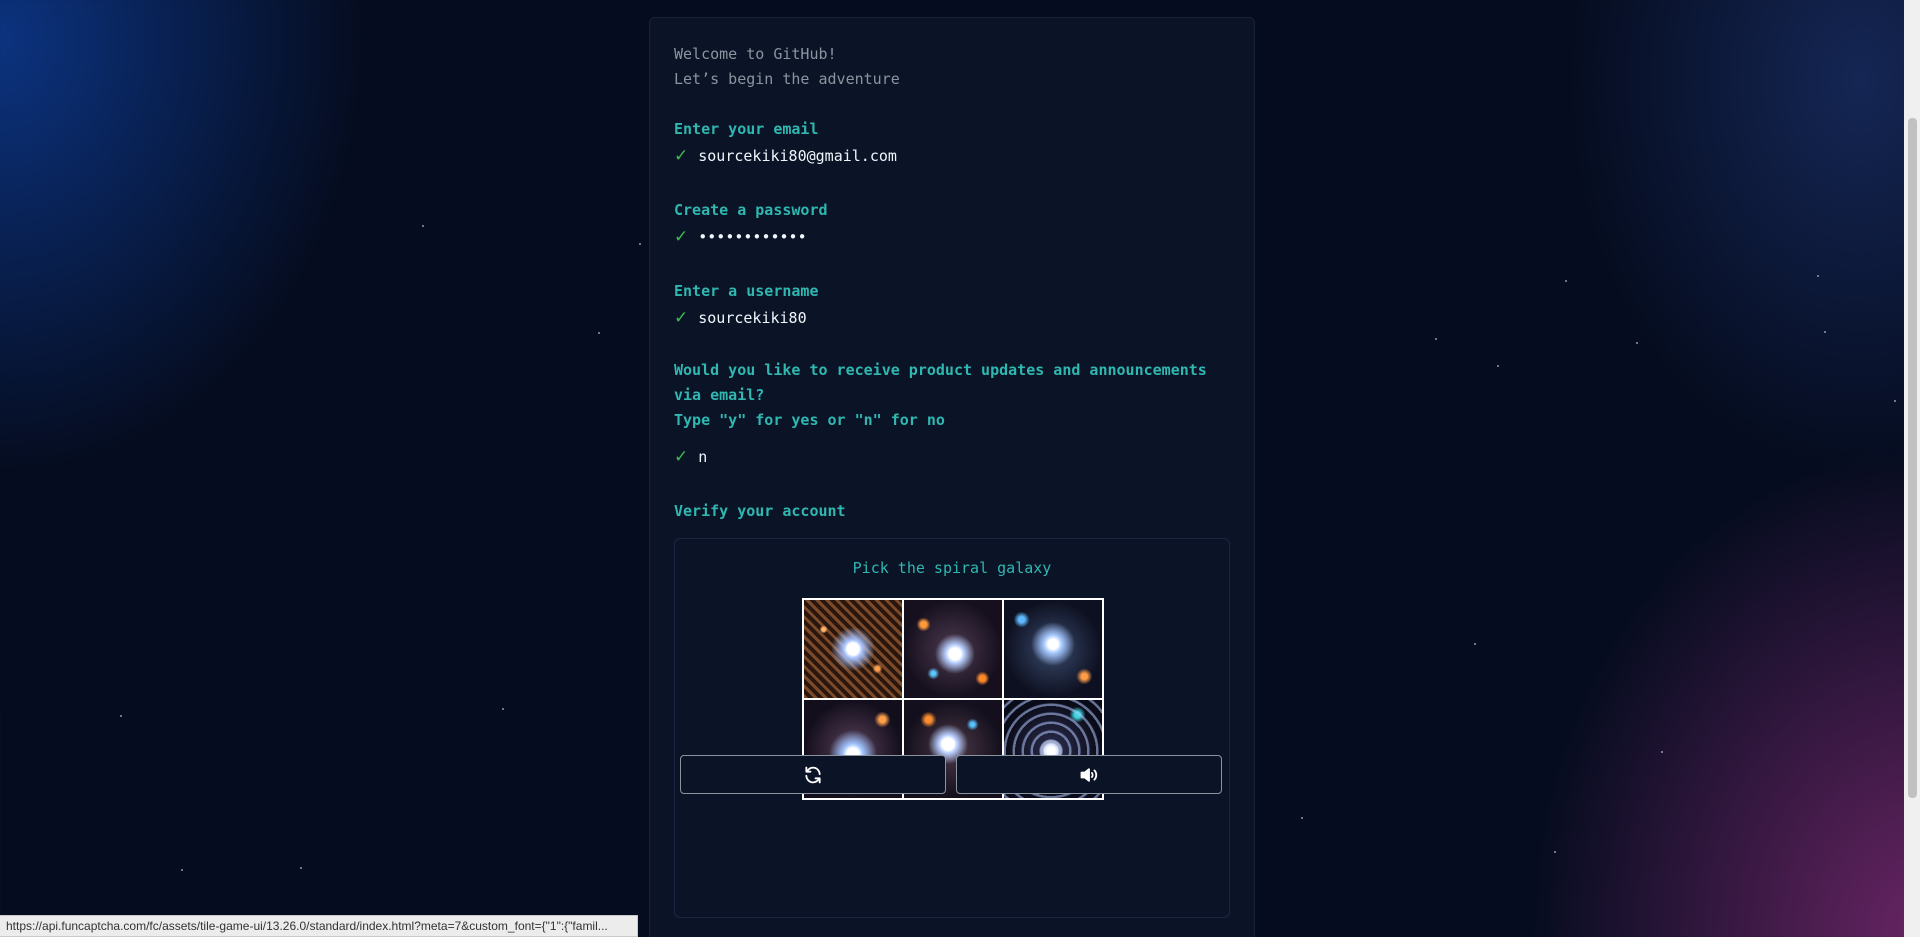 The width and height of the screenshot is (1920, 937). I want to click on email-value: sourcekiki80@gmail.com, so click(797, 156).